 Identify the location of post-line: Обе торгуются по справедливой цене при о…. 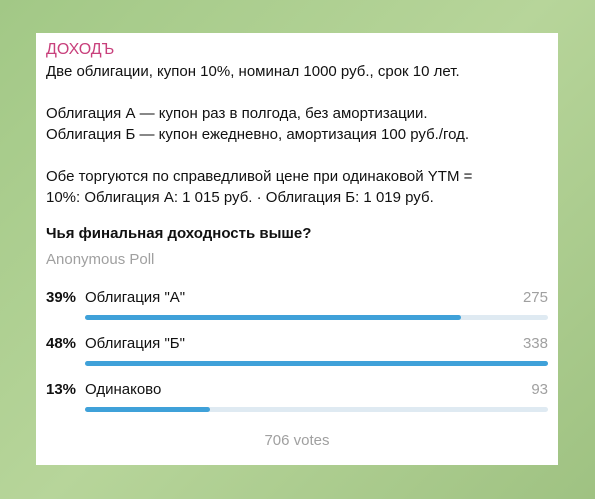
(259, 176).